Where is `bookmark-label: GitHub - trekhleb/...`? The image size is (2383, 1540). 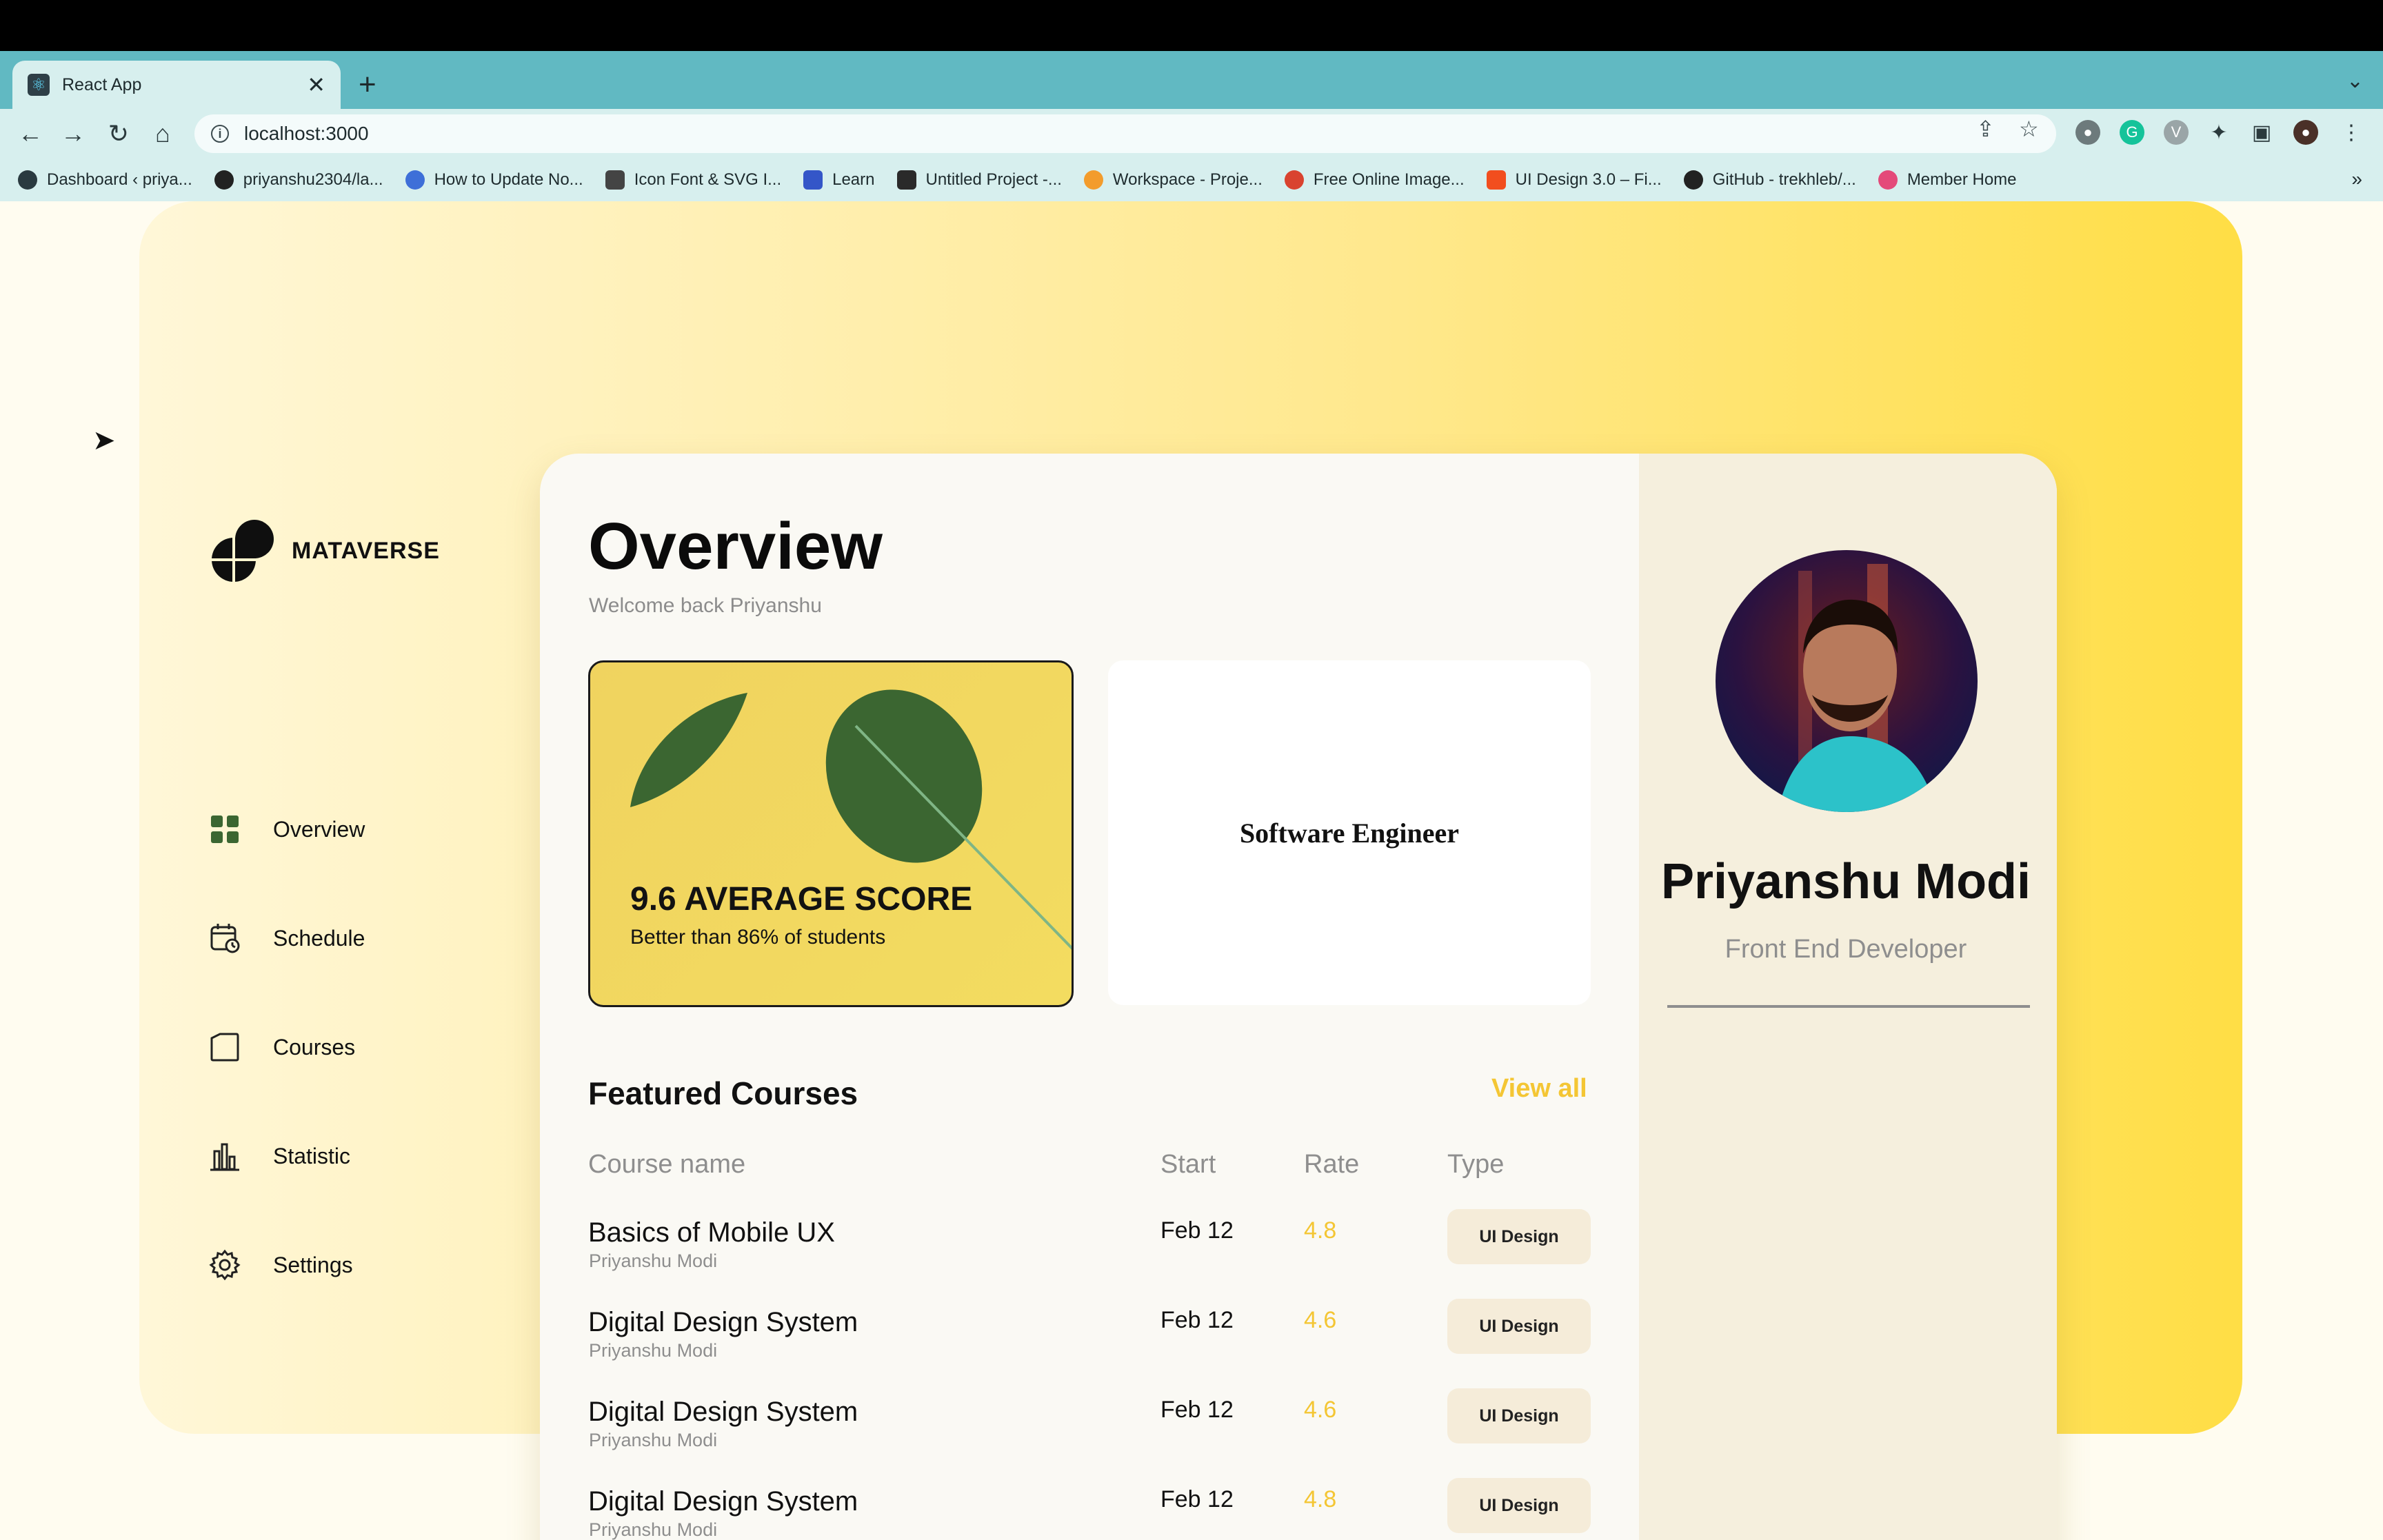
bookmark-label: GitHub - trekhleb/... is located at coordinates (1784, 180).